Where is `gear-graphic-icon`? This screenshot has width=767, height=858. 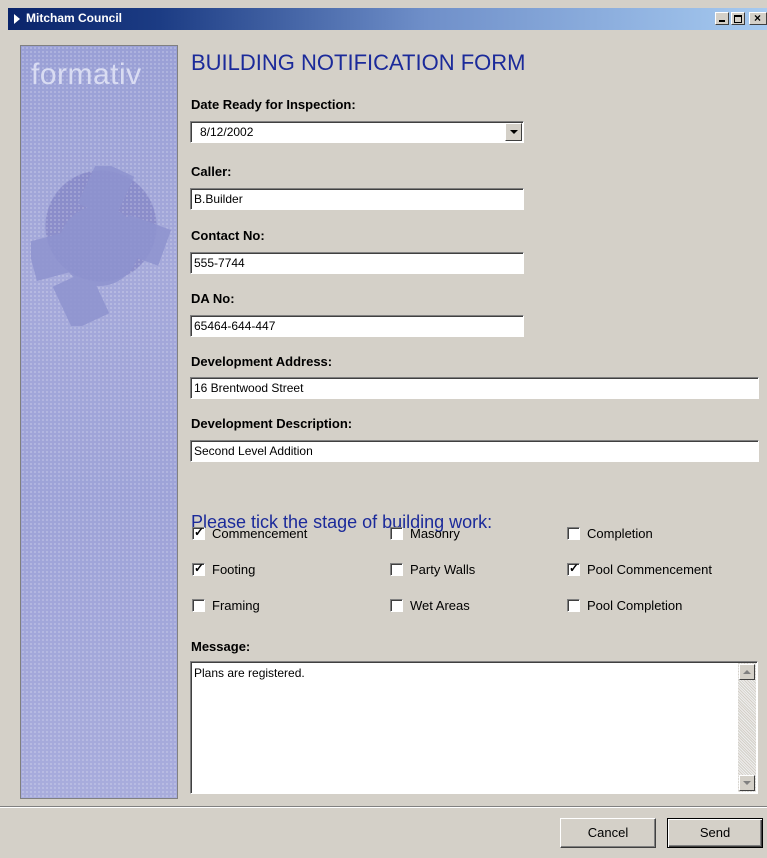 gear-graphic-icon is located at coordinates (101, 246).